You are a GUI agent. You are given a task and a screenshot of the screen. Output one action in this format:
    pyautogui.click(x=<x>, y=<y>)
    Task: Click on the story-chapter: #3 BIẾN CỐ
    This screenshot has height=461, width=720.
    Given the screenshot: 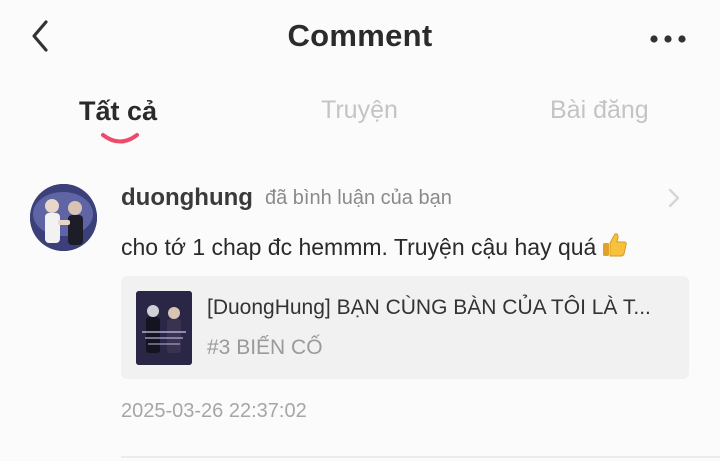 What is the action you would take?
    pyautogui.click(x=265, y=347)
    